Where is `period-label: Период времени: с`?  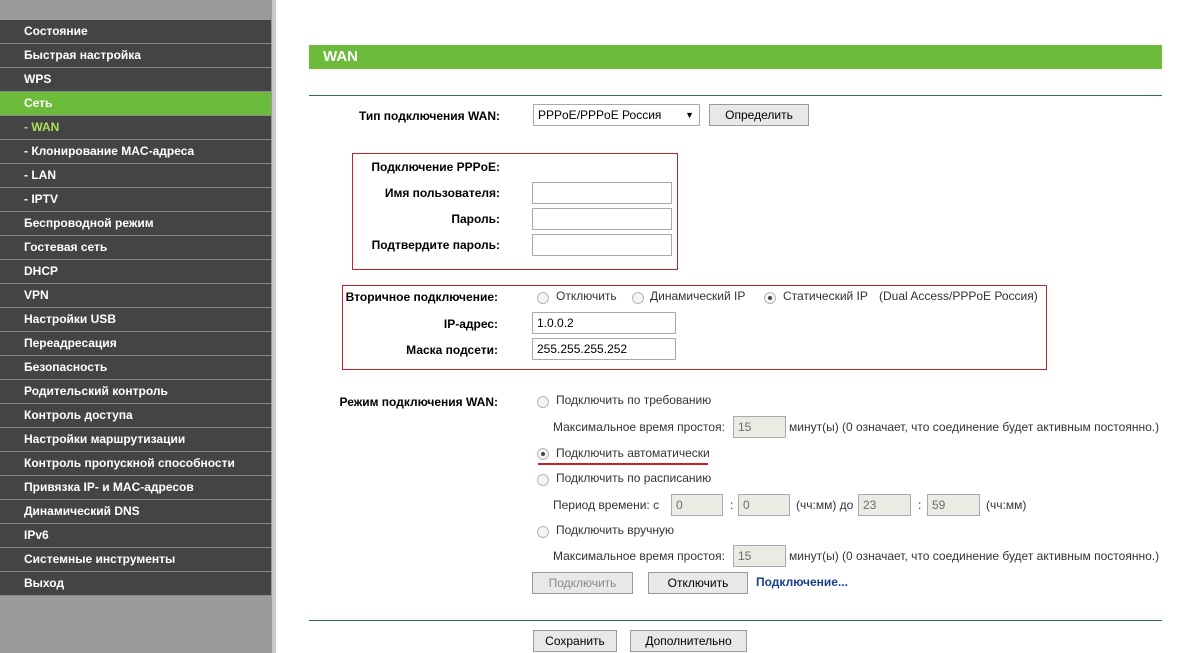 period-label: Период времени: с is located at coordinates (606, 505).